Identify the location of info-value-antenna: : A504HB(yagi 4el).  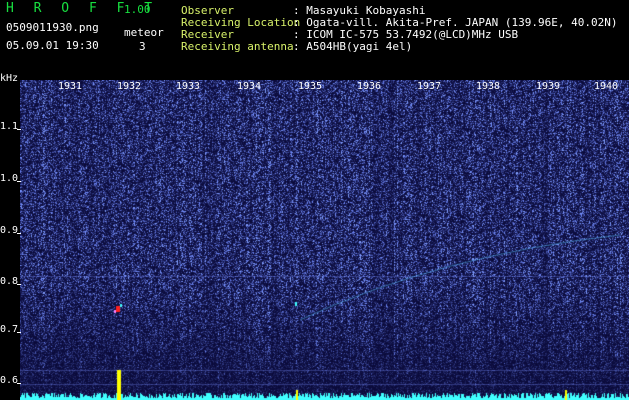
(353, 46).